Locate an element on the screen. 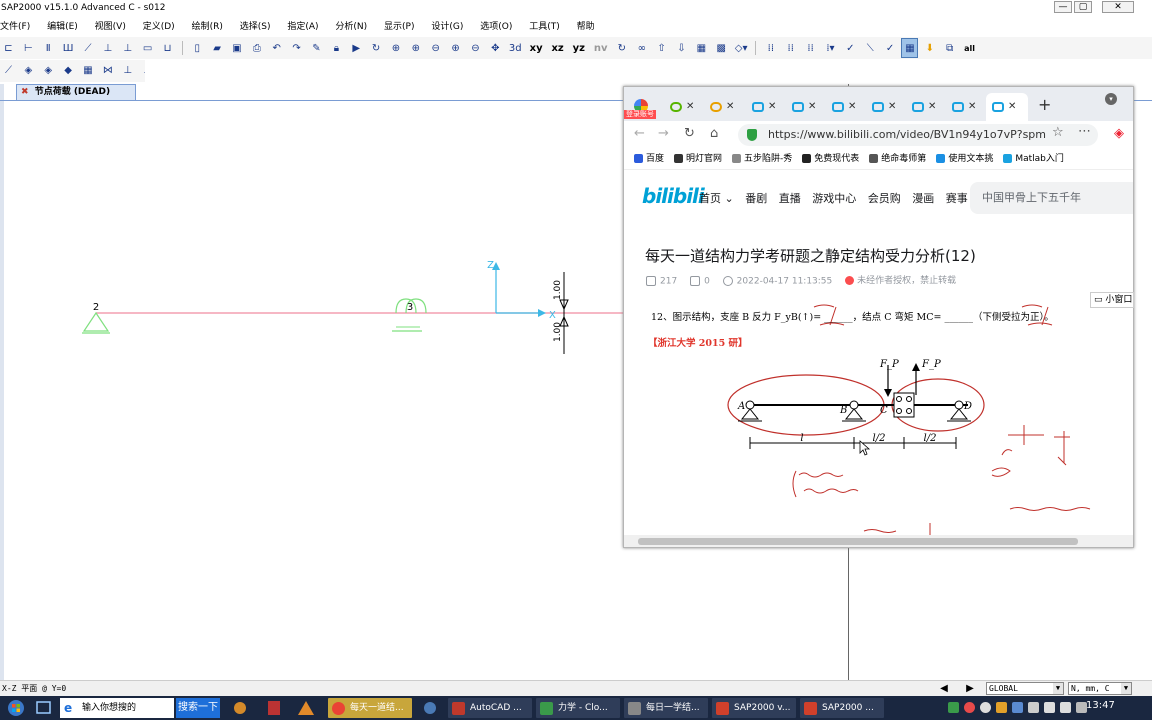  intersect-icon: ⋈ is located at coordinates (107, 71).